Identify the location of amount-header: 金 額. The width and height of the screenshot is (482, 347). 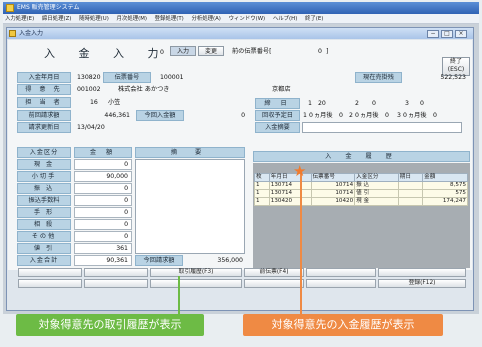
(103, 152).